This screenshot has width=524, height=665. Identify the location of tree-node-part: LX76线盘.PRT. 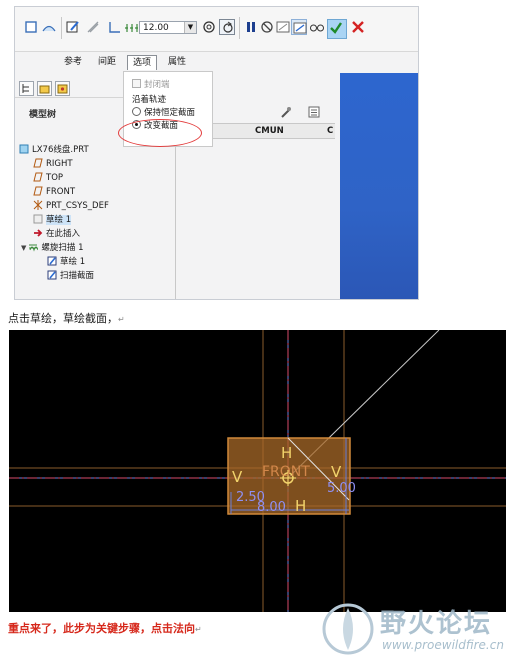
(54, 150).